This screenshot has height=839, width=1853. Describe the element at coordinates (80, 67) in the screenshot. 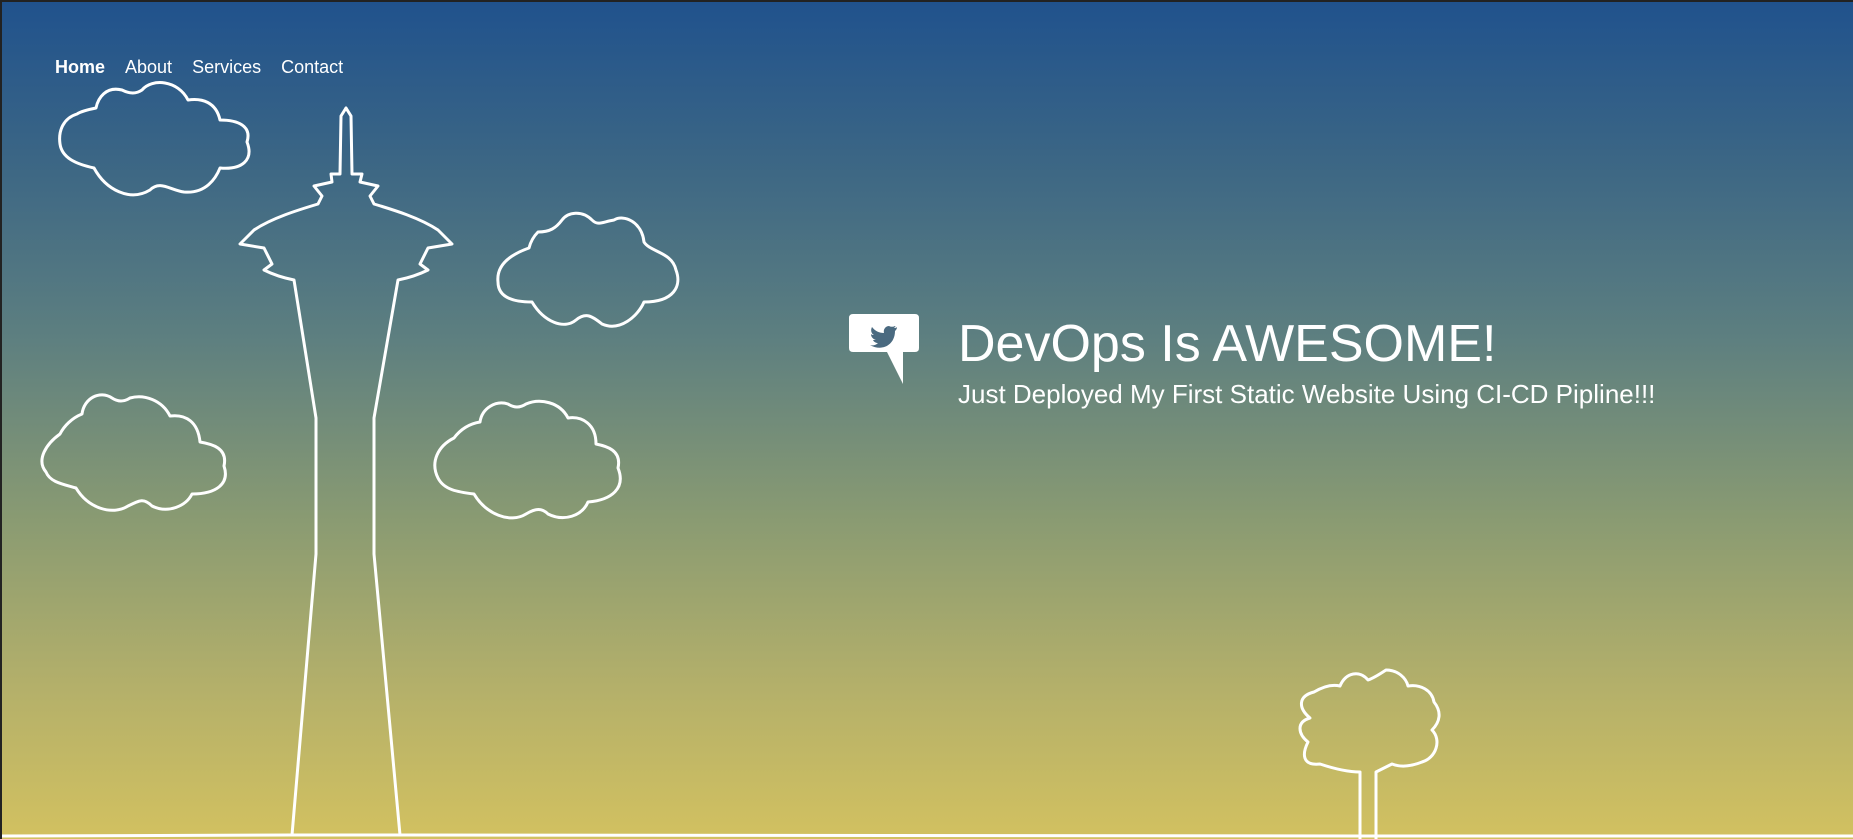

I see `nav-item-home: Home` at that location.